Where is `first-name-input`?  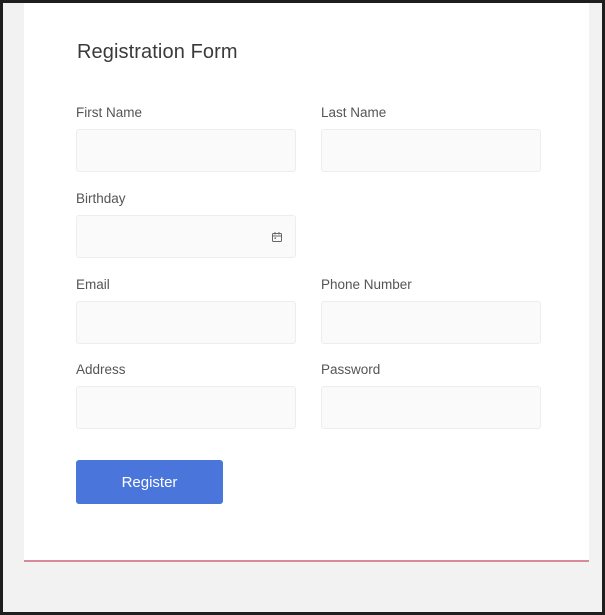 first-name-input is located at coordinates (186, 150).